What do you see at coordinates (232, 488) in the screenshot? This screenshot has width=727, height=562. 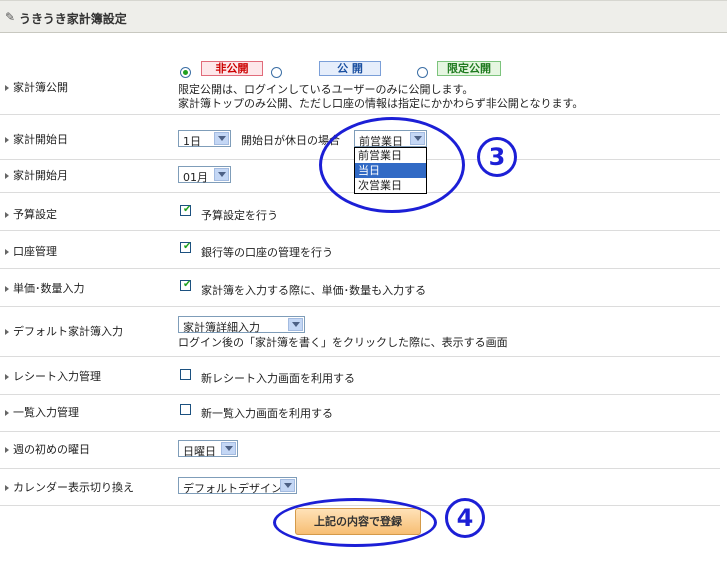 I see `select-value: デフォルトデザイン` at bounding box center [232, 488].